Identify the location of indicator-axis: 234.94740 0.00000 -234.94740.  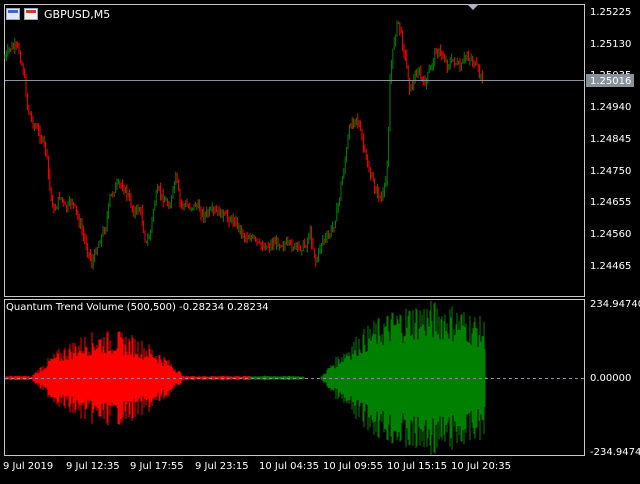
(615, 378).